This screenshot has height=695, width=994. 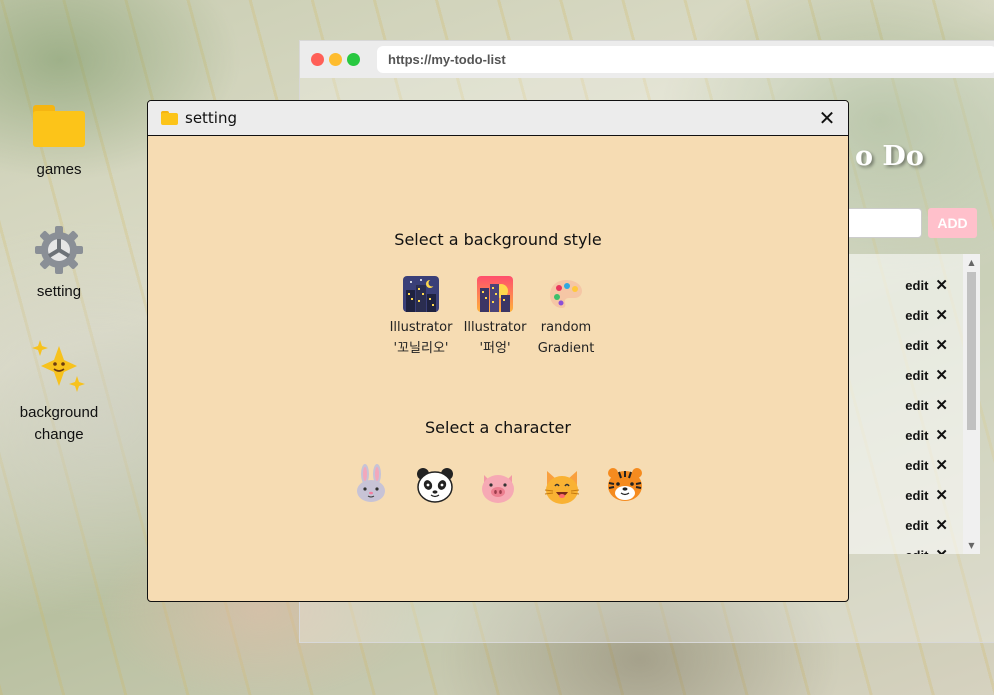 I want to click on palette-icon, so click(x=566, y=294).